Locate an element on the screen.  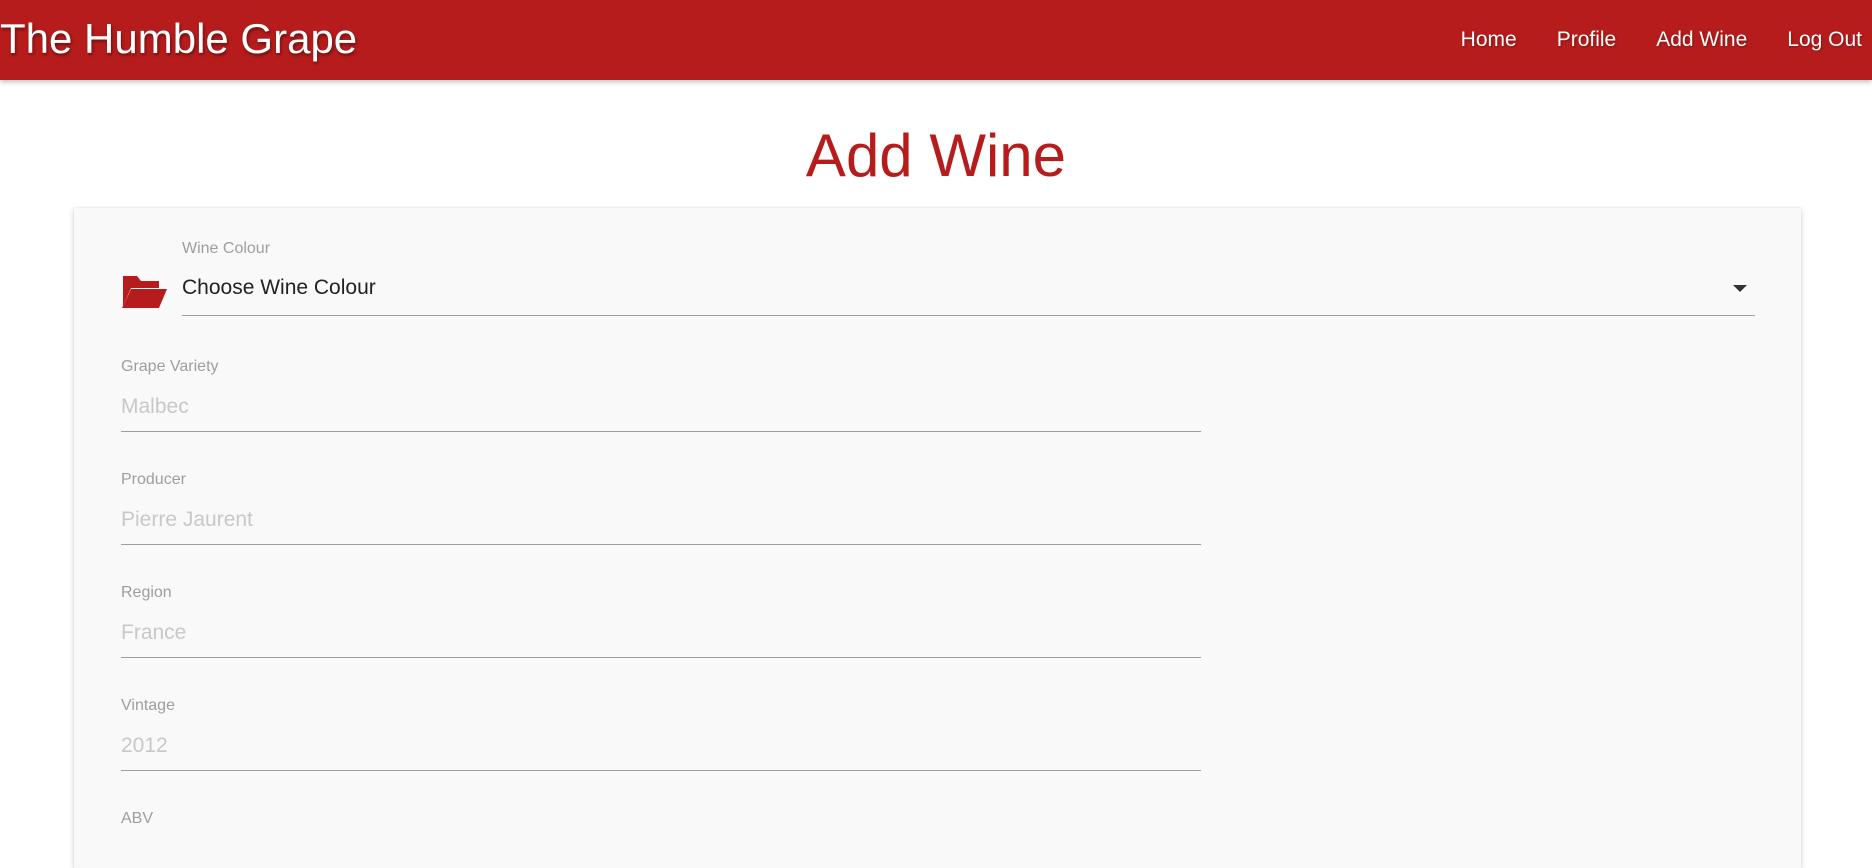
wine-colour-label: Wine Colour is located at coordinates (226, 248).